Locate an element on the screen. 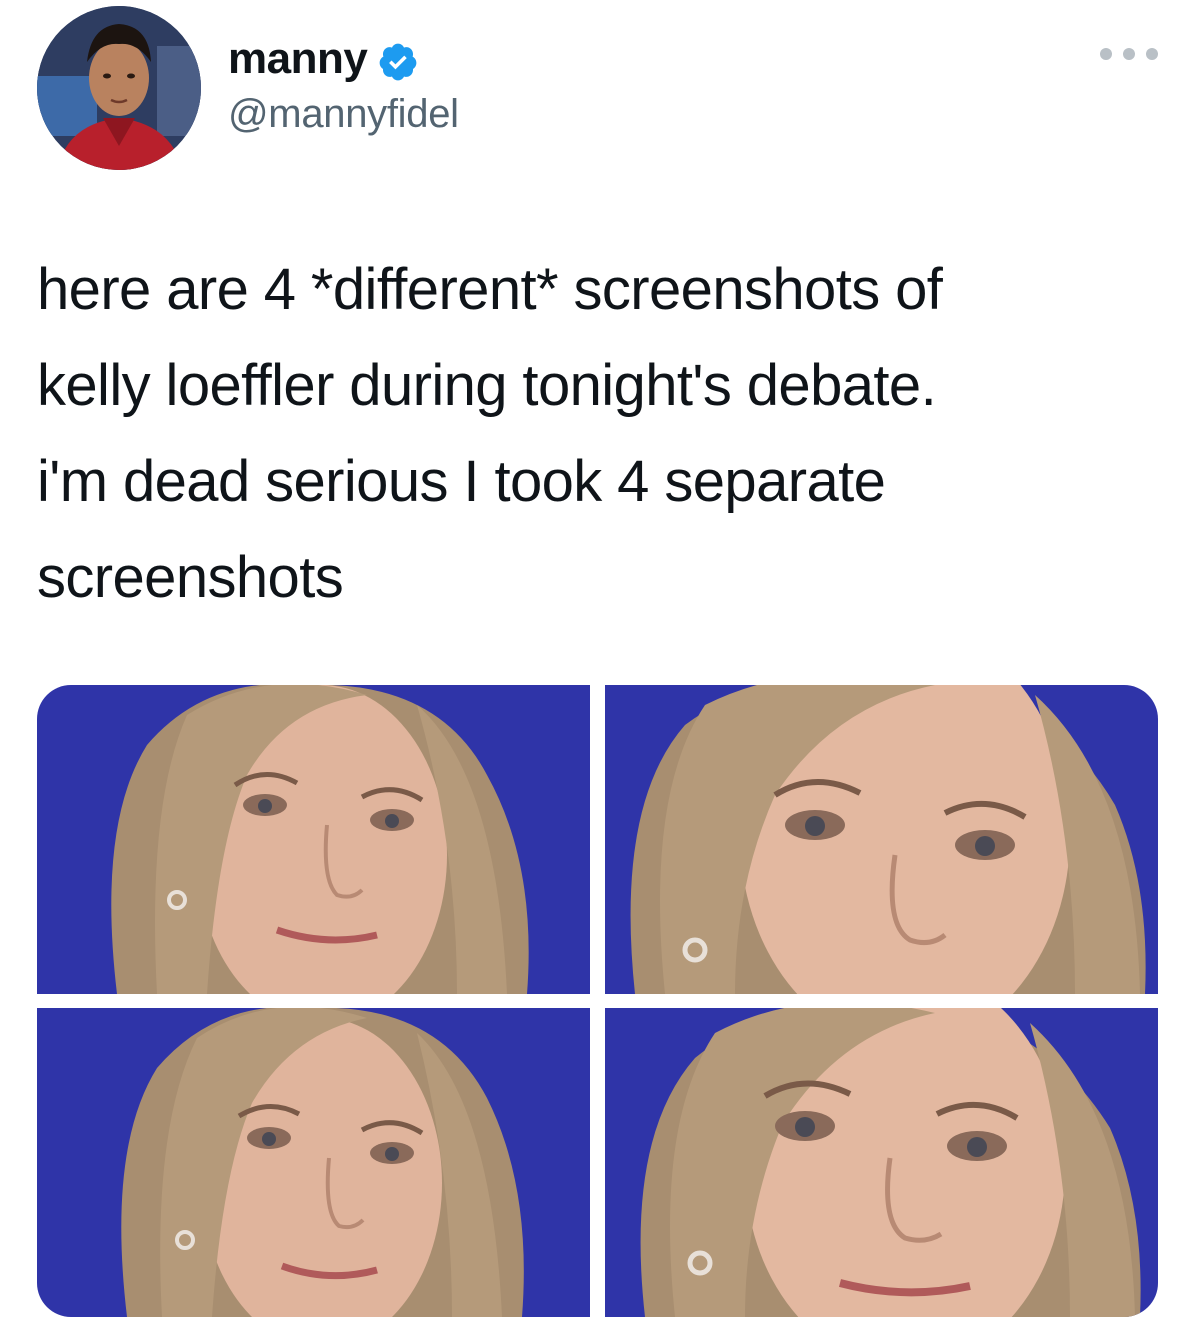  avatar is located at coordinates (119, 88).